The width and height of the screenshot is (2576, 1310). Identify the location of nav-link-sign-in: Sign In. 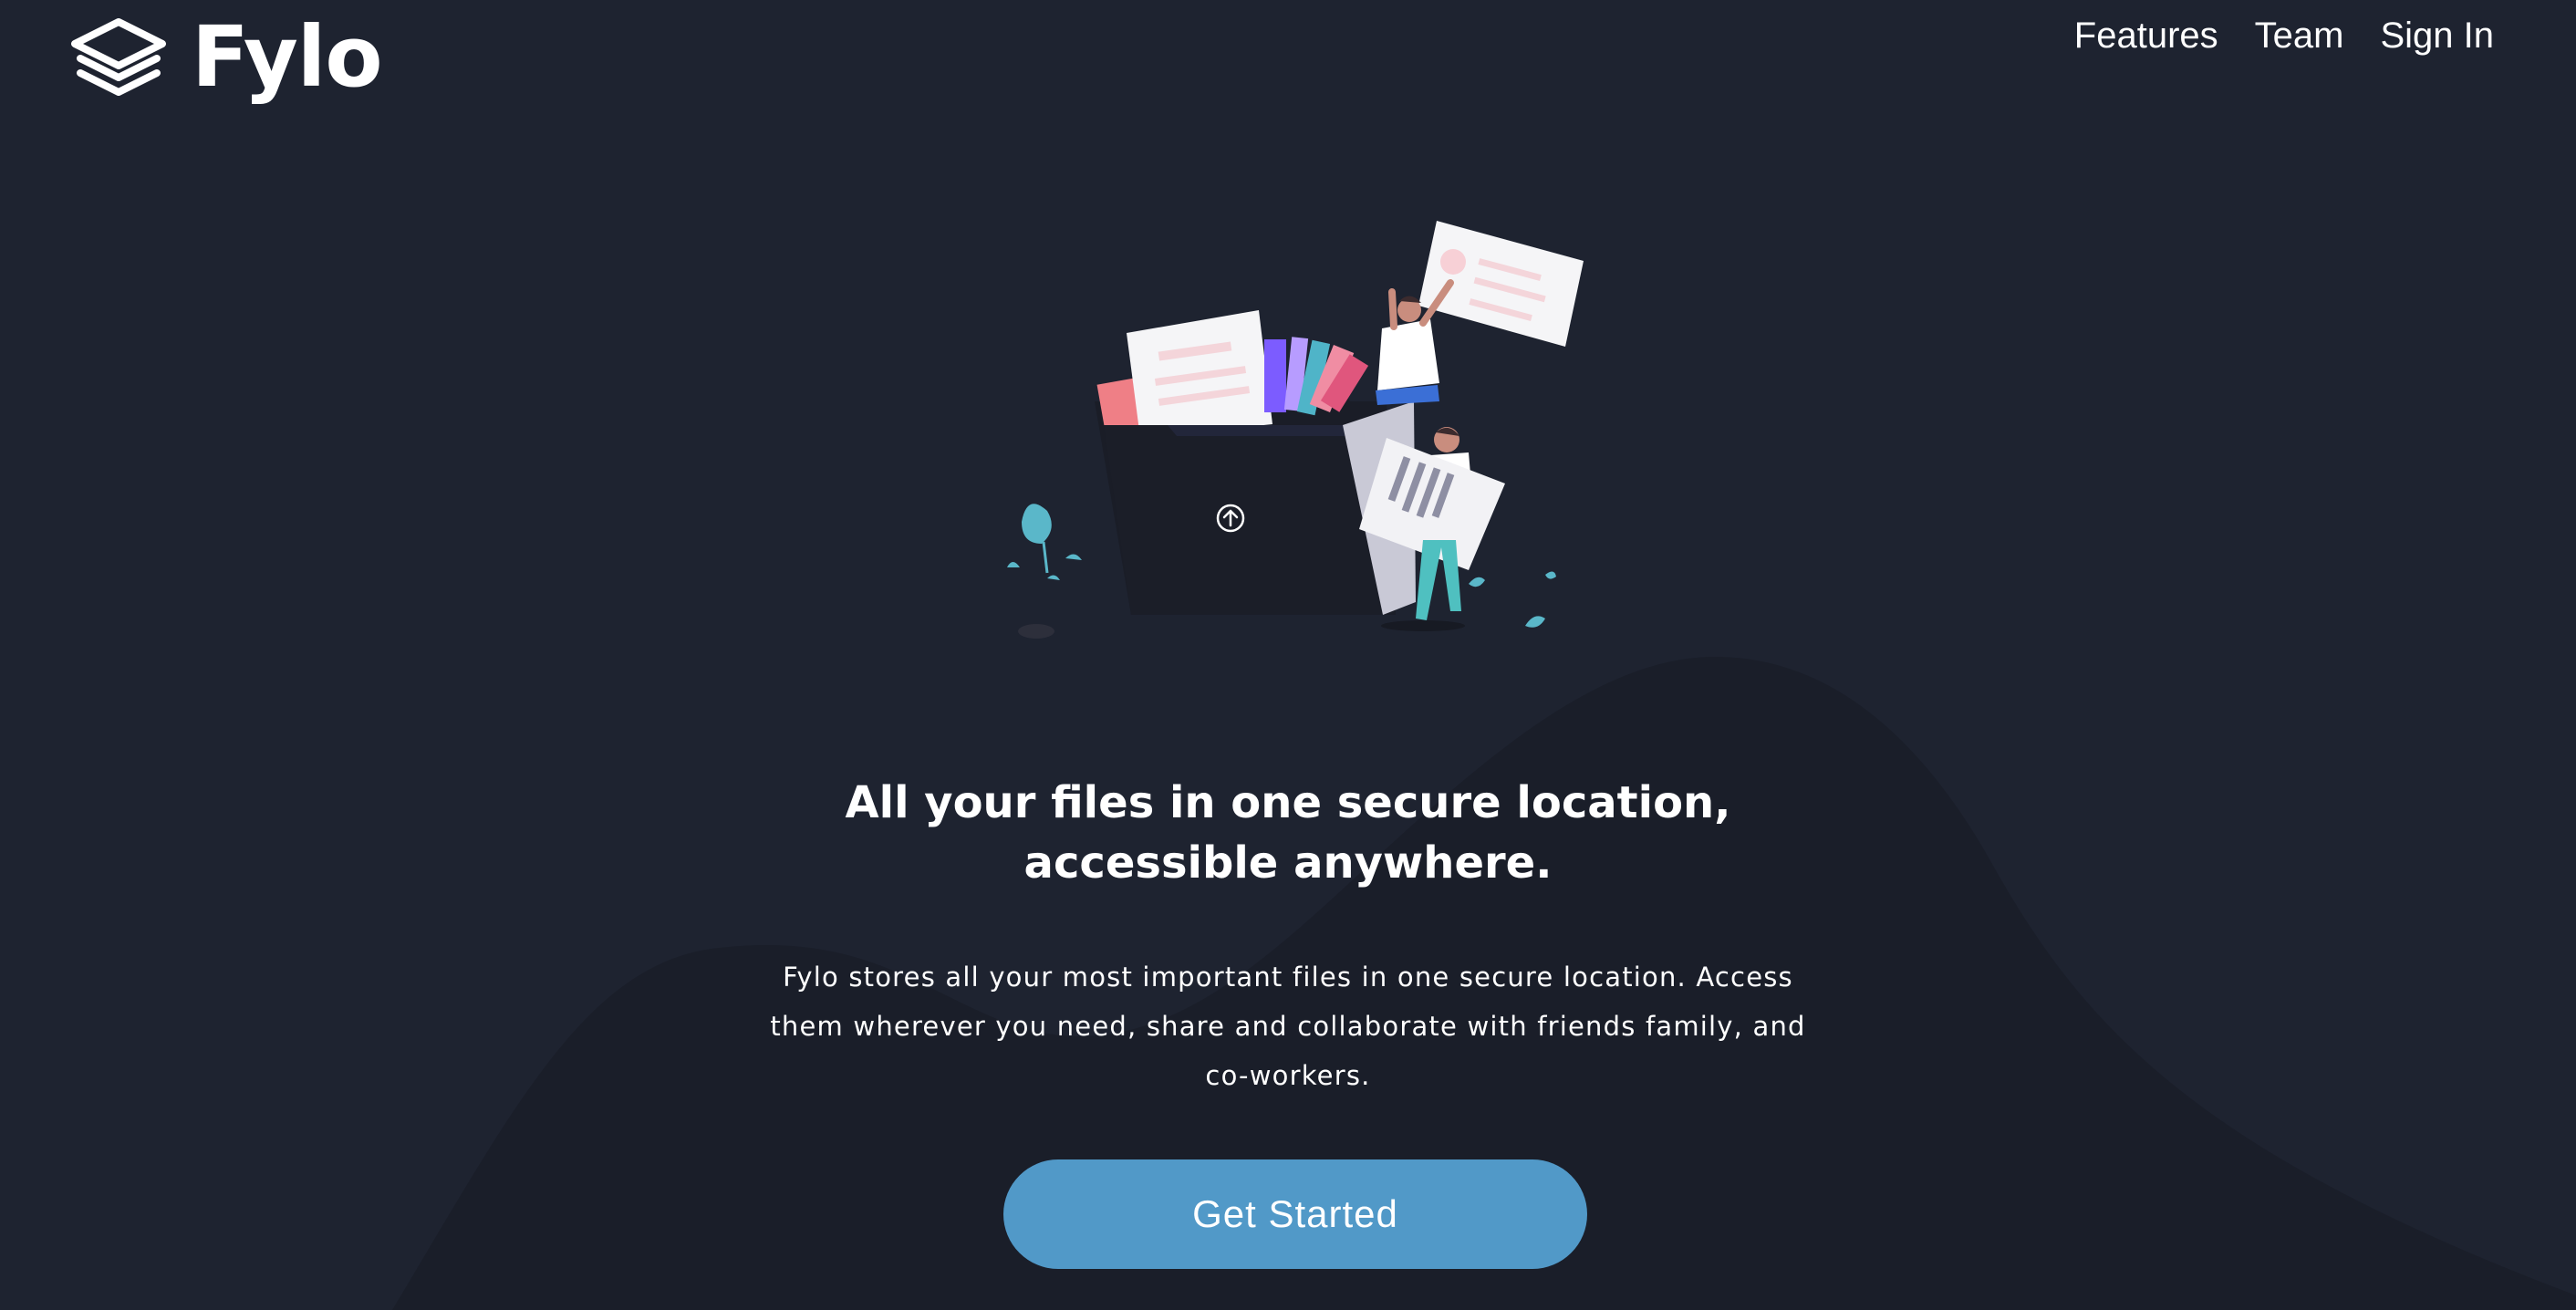
(2437, 35).